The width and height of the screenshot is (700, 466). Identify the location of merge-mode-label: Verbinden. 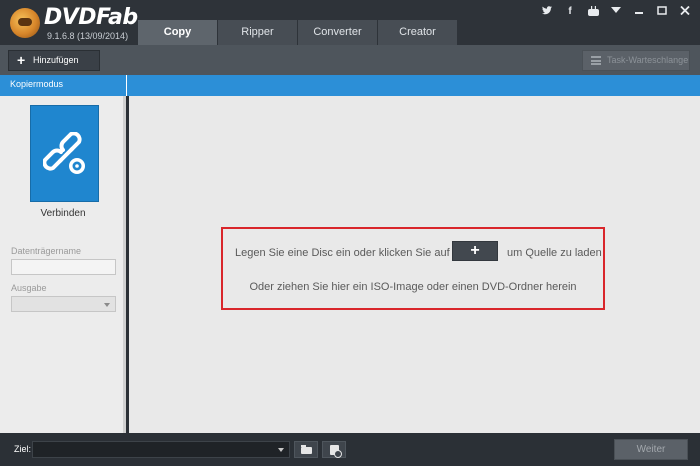
(63, 213).